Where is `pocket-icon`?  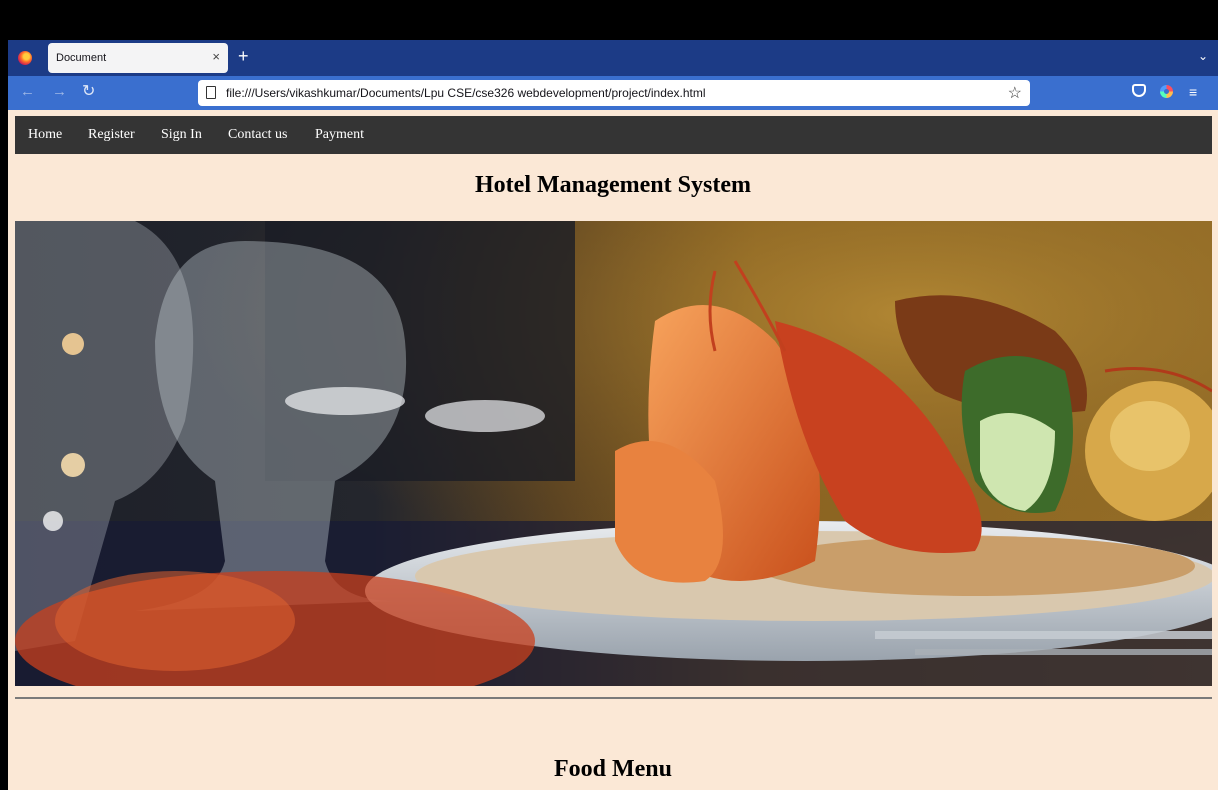 pocket-icon is located at coordinates (1139, 90).